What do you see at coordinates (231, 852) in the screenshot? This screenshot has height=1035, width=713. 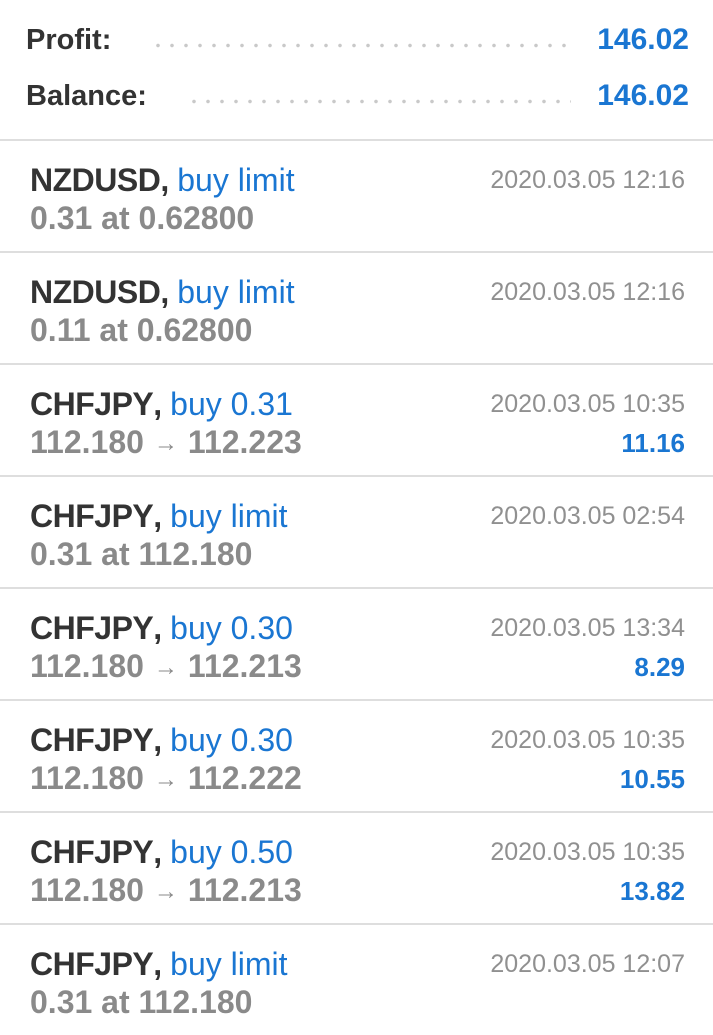 I see `deal-type: buy 0.50` at bounding box center [231, 852].